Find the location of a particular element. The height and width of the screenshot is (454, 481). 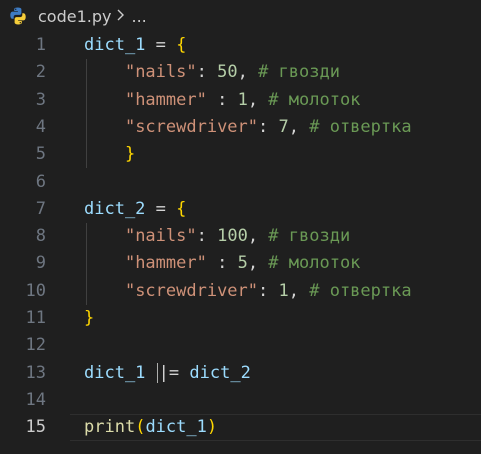

chevron-right-icon is located at coordinates (121, 16).